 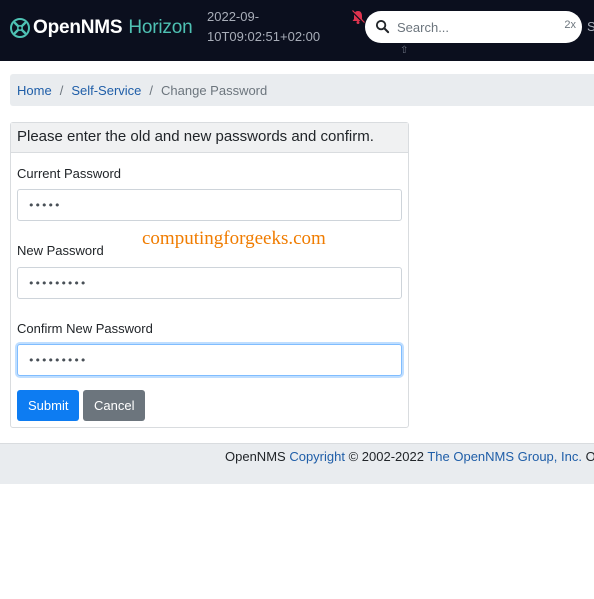 What do you see at coordinates (570, 25) in the screenshot?
I see `search-hotkey-hint: 2x` at bounding box center [570, 25].